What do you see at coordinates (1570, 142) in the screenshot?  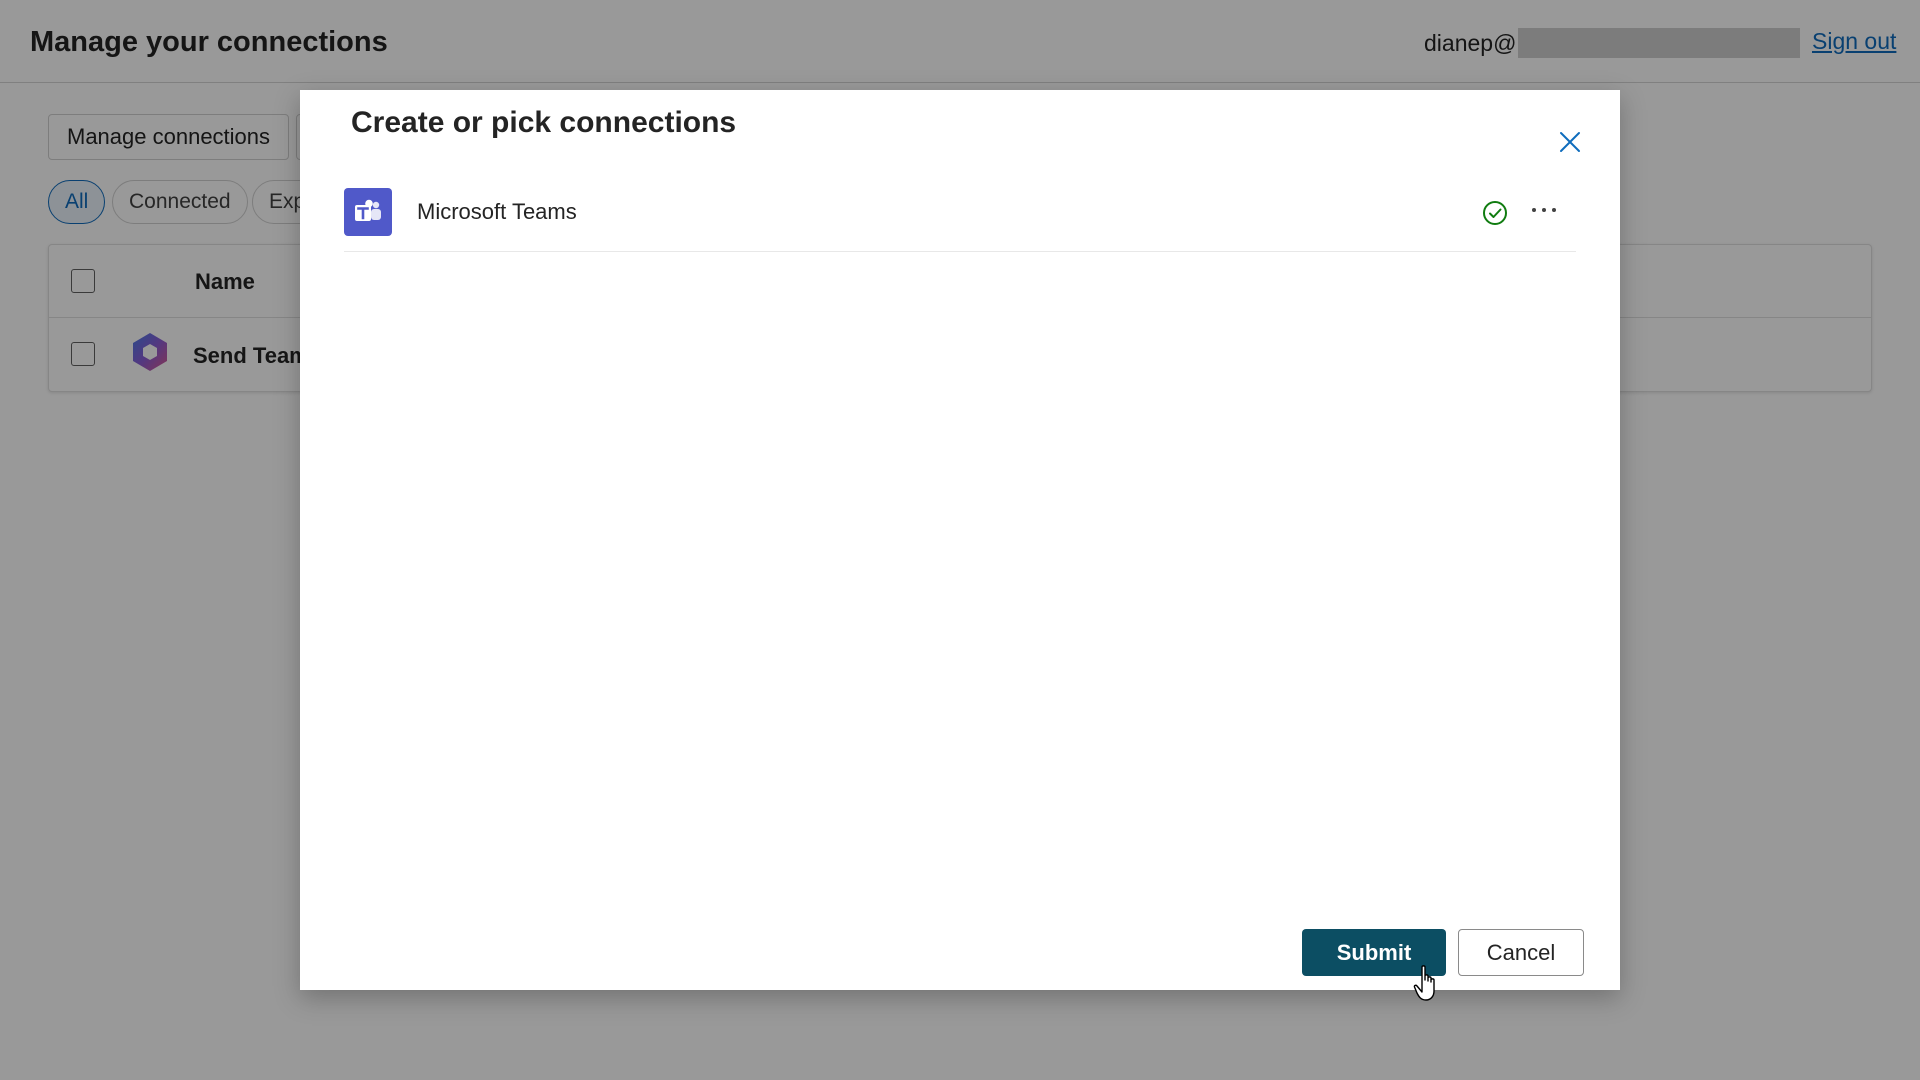 I see `close-icon` at bounding box center [1570, 142].